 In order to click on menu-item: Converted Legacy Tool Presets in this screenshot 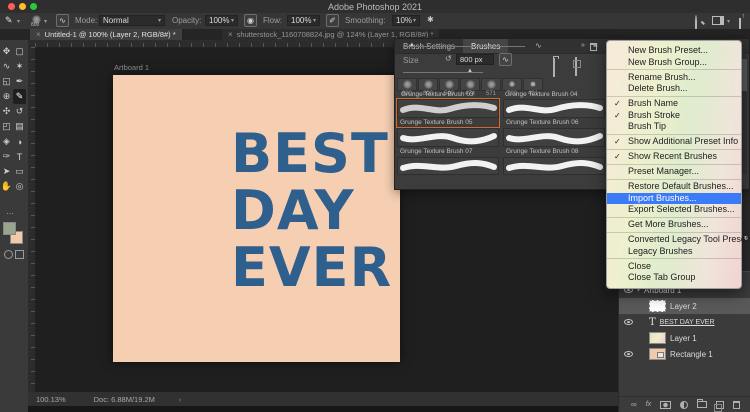, I will do `click(678, 240)`.